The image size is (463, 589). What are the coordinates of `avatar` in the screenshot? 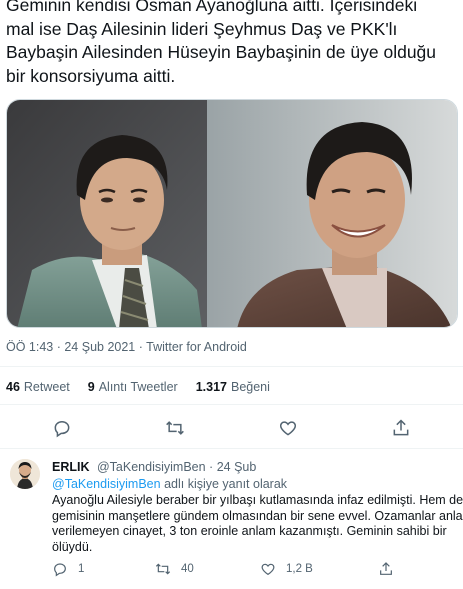 It's located at (25, 474).